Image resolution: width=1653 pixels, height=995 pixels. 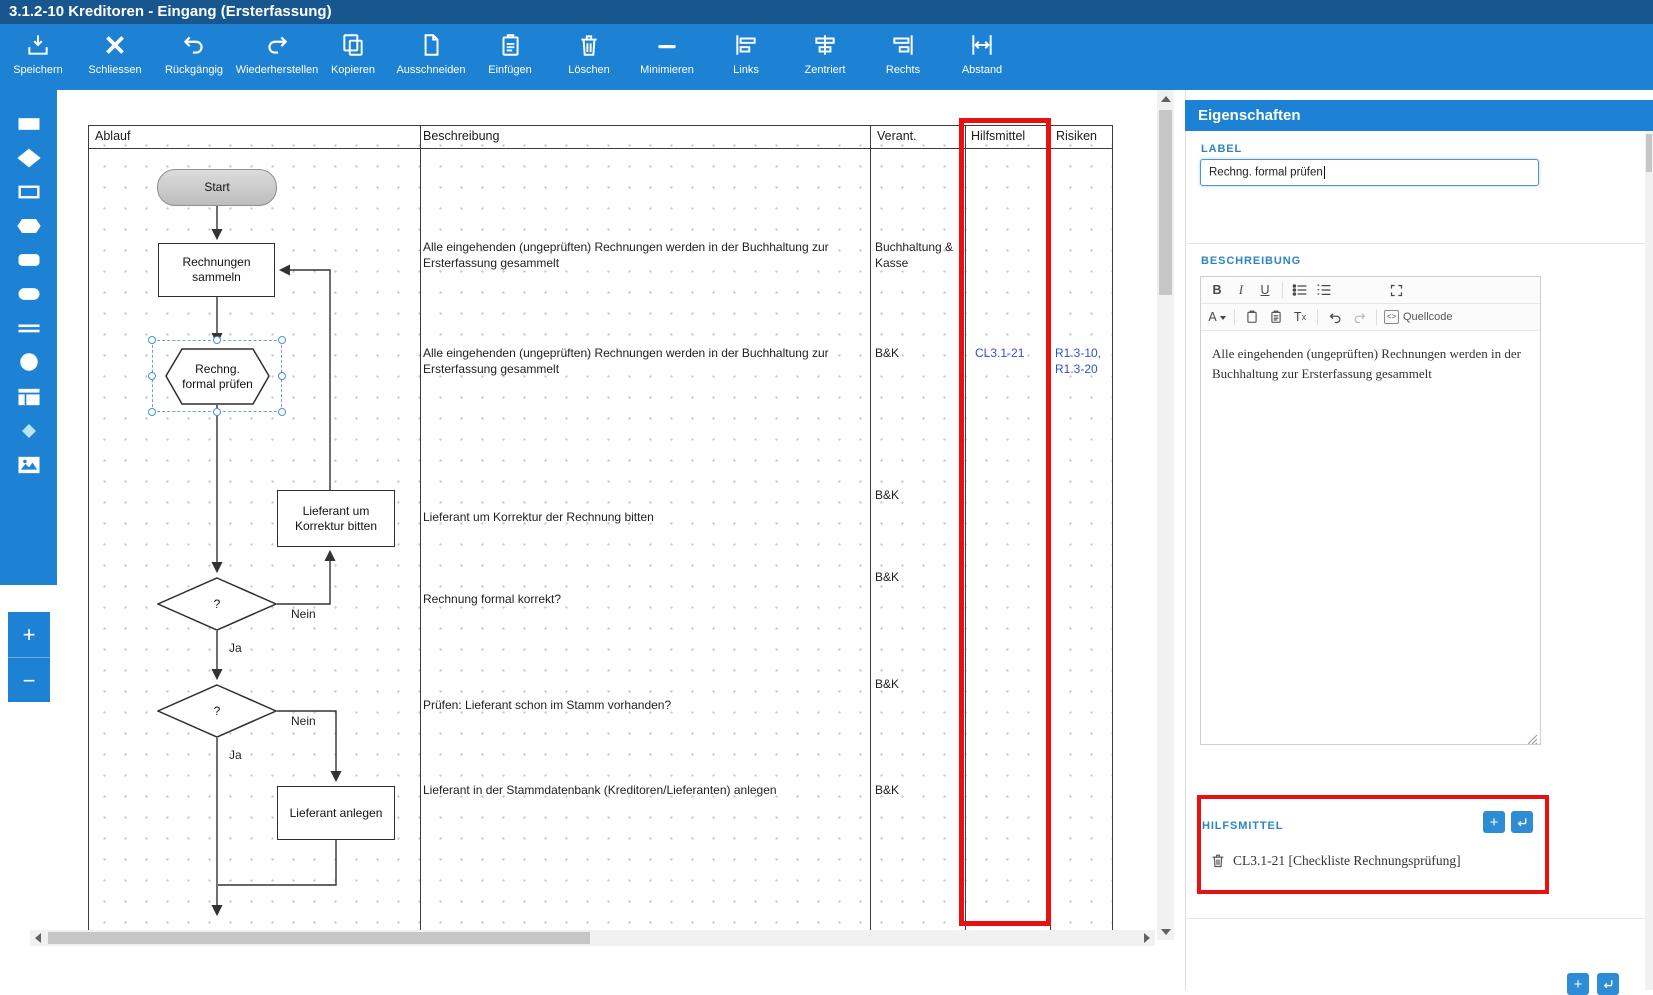 I want to click on down-arrow-icon, so click(x=1165, y=934).